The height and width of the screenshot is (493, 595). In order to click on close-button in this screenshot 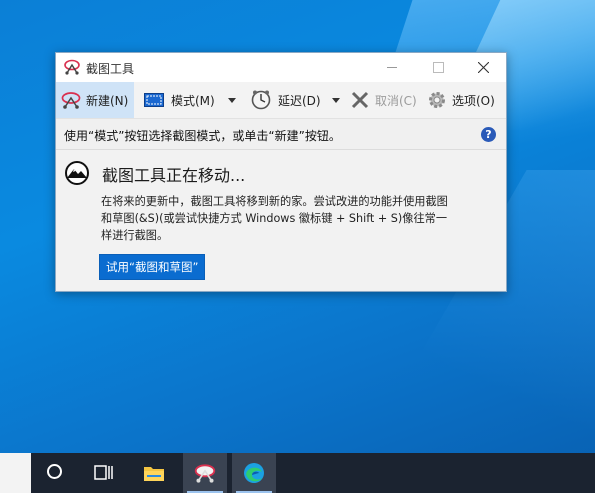, I will do `click(483, 67)`.